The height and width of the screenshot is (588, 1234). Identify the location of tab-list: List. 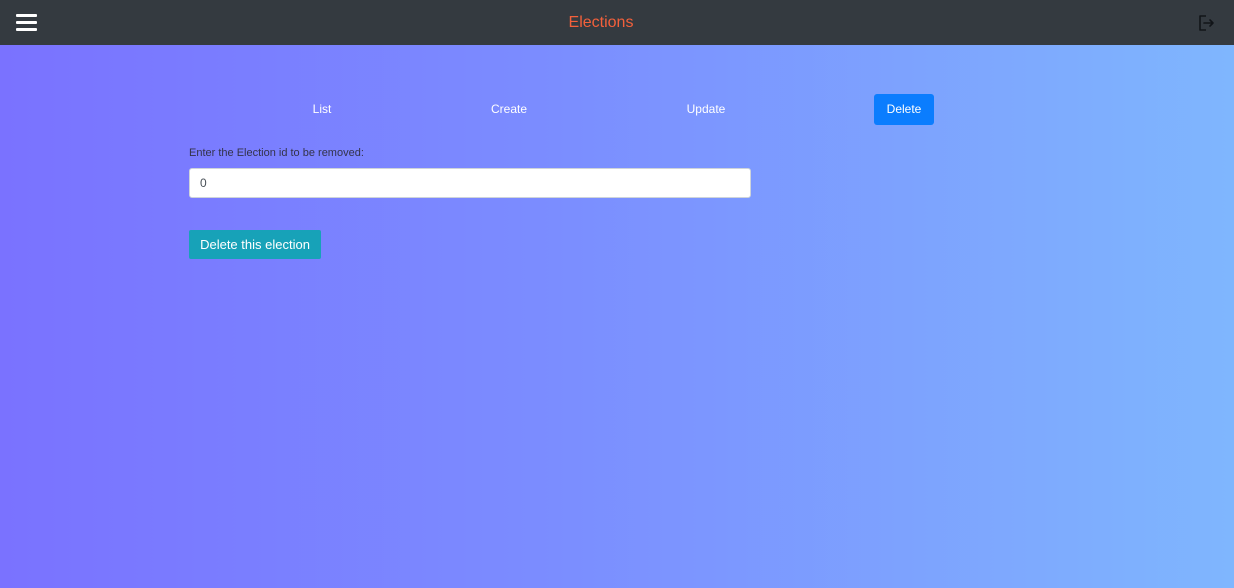
(322, 109).